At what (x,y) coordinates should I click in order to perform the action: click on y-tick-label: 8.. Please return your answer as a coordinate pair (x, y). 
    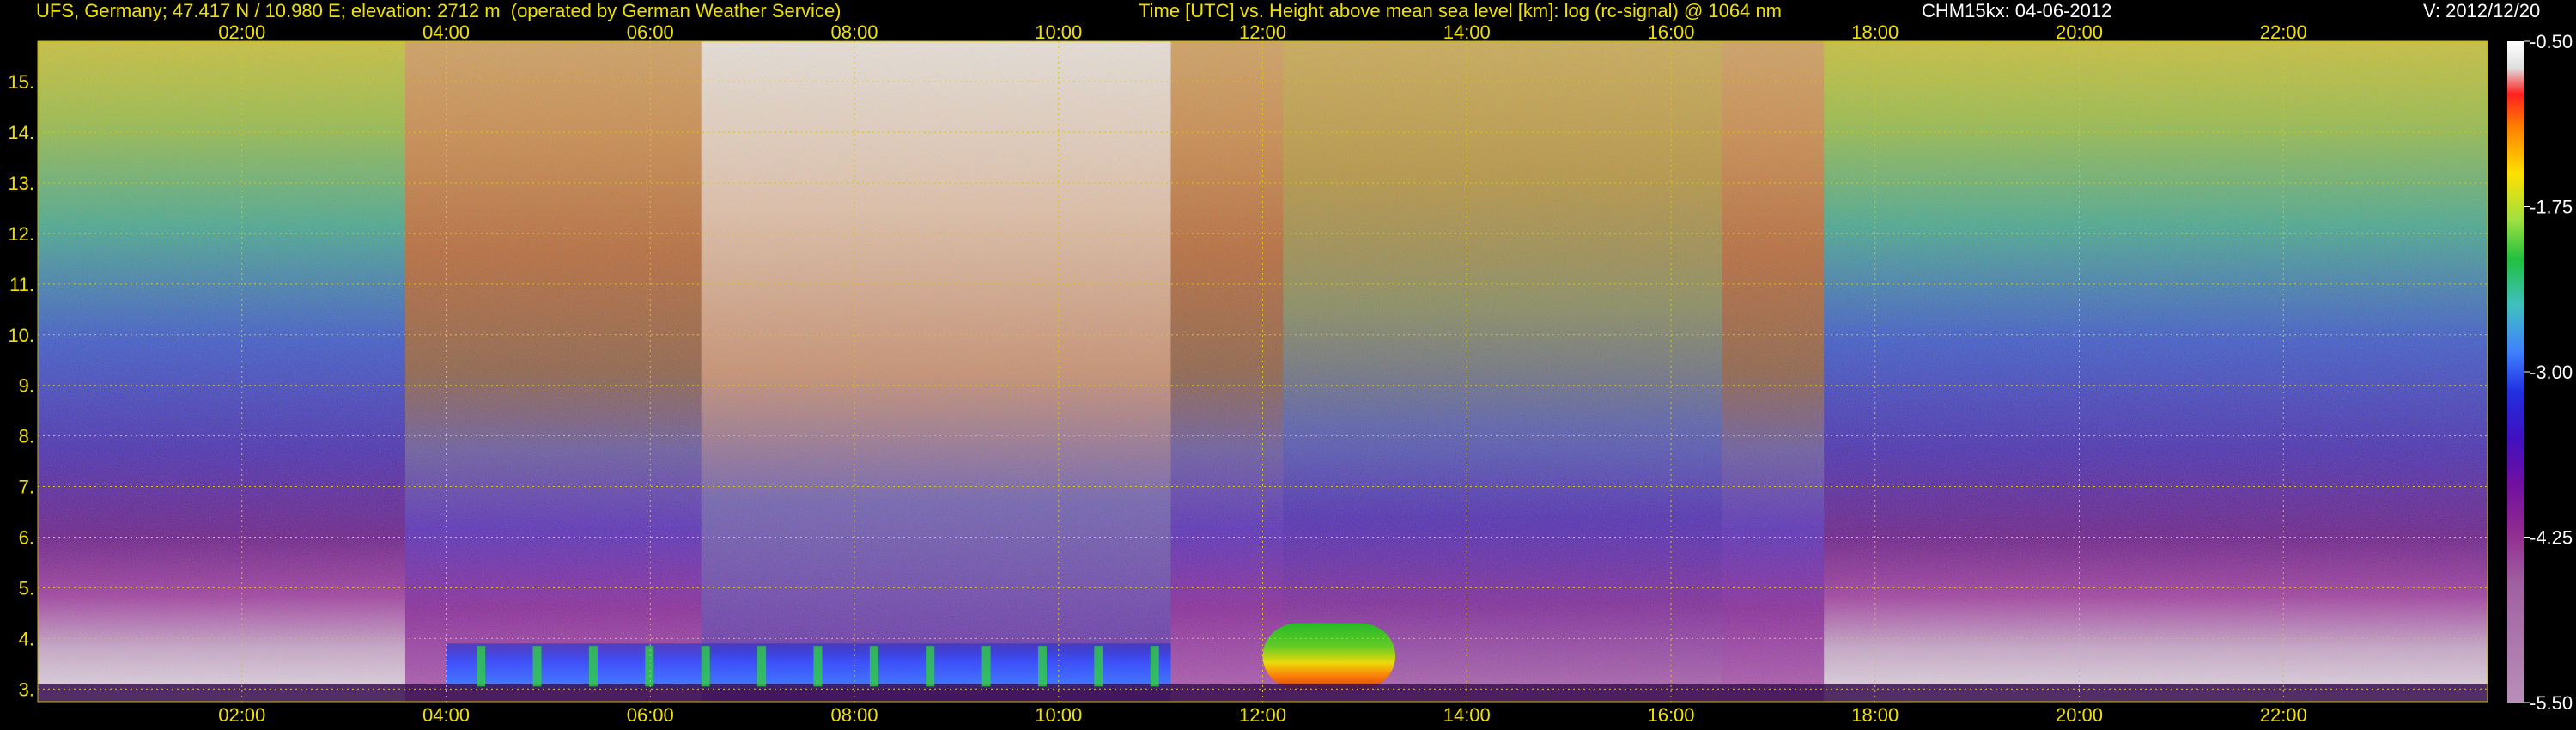
    Looking at the image, I should click on (27, 436).